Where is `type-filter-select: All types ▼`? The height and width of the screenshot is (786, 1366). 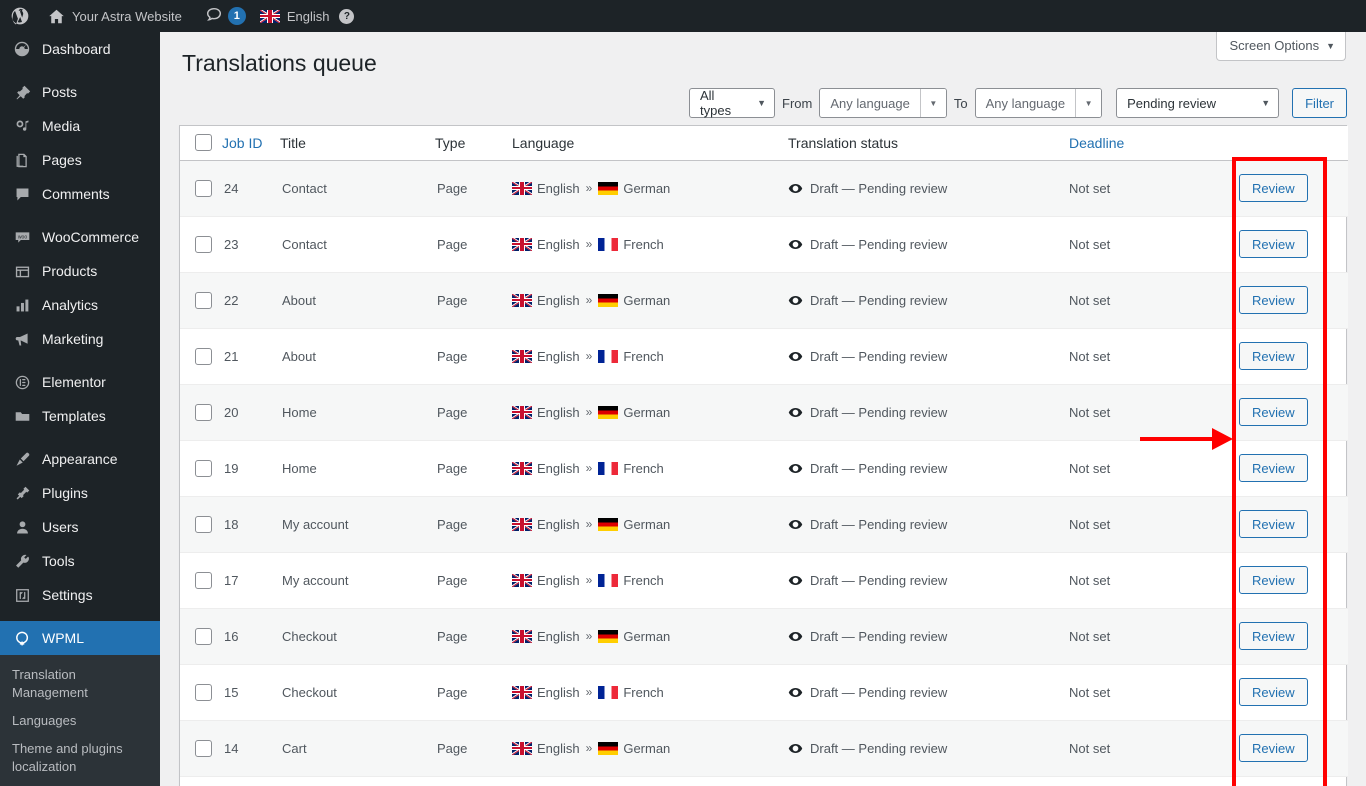 type-filter-select: All types ▼ is located at coordinates (732, 103).